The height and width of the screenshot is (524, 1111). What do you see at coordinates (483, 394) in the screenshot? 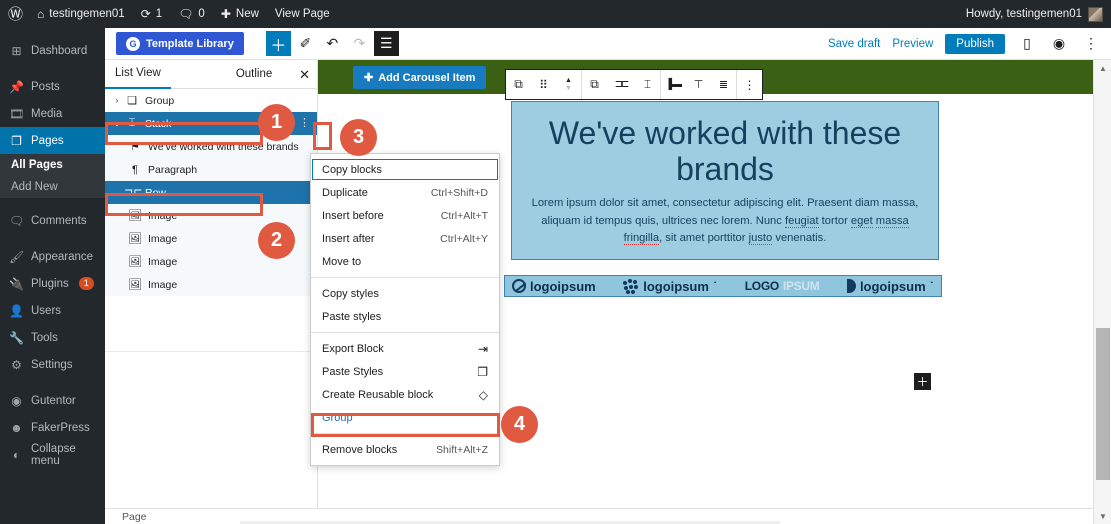
I see `reusable-icon: ◇` at bounding box center [483, 394].